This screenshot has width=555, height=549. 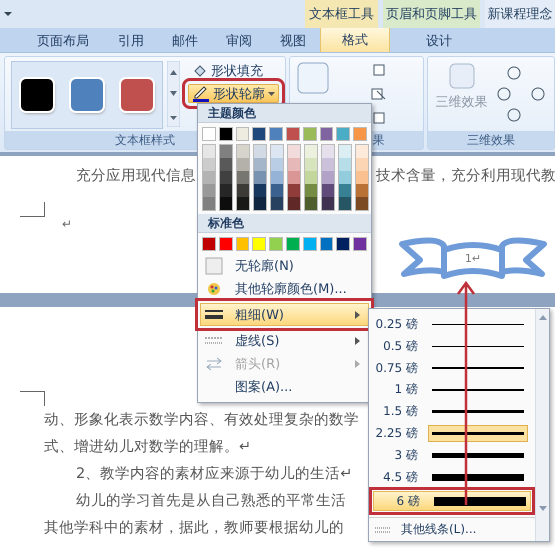 What do you see at coordinates (452, 368) in the screenshot?
I see `line-weight-item: 0.75 磅` at bounding box center [452, 368].